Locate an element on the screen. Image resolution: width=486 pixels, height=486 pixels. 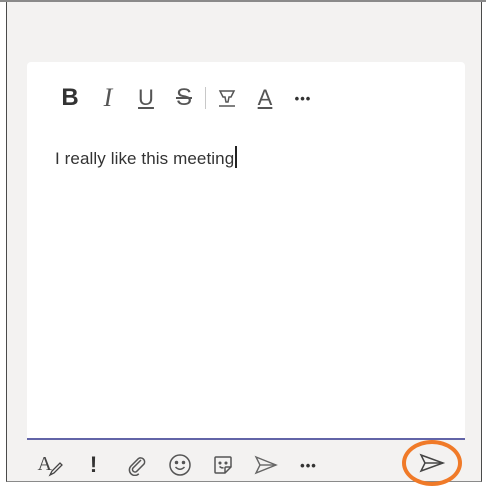
italic-button: I is located at coordinates (108, 98).